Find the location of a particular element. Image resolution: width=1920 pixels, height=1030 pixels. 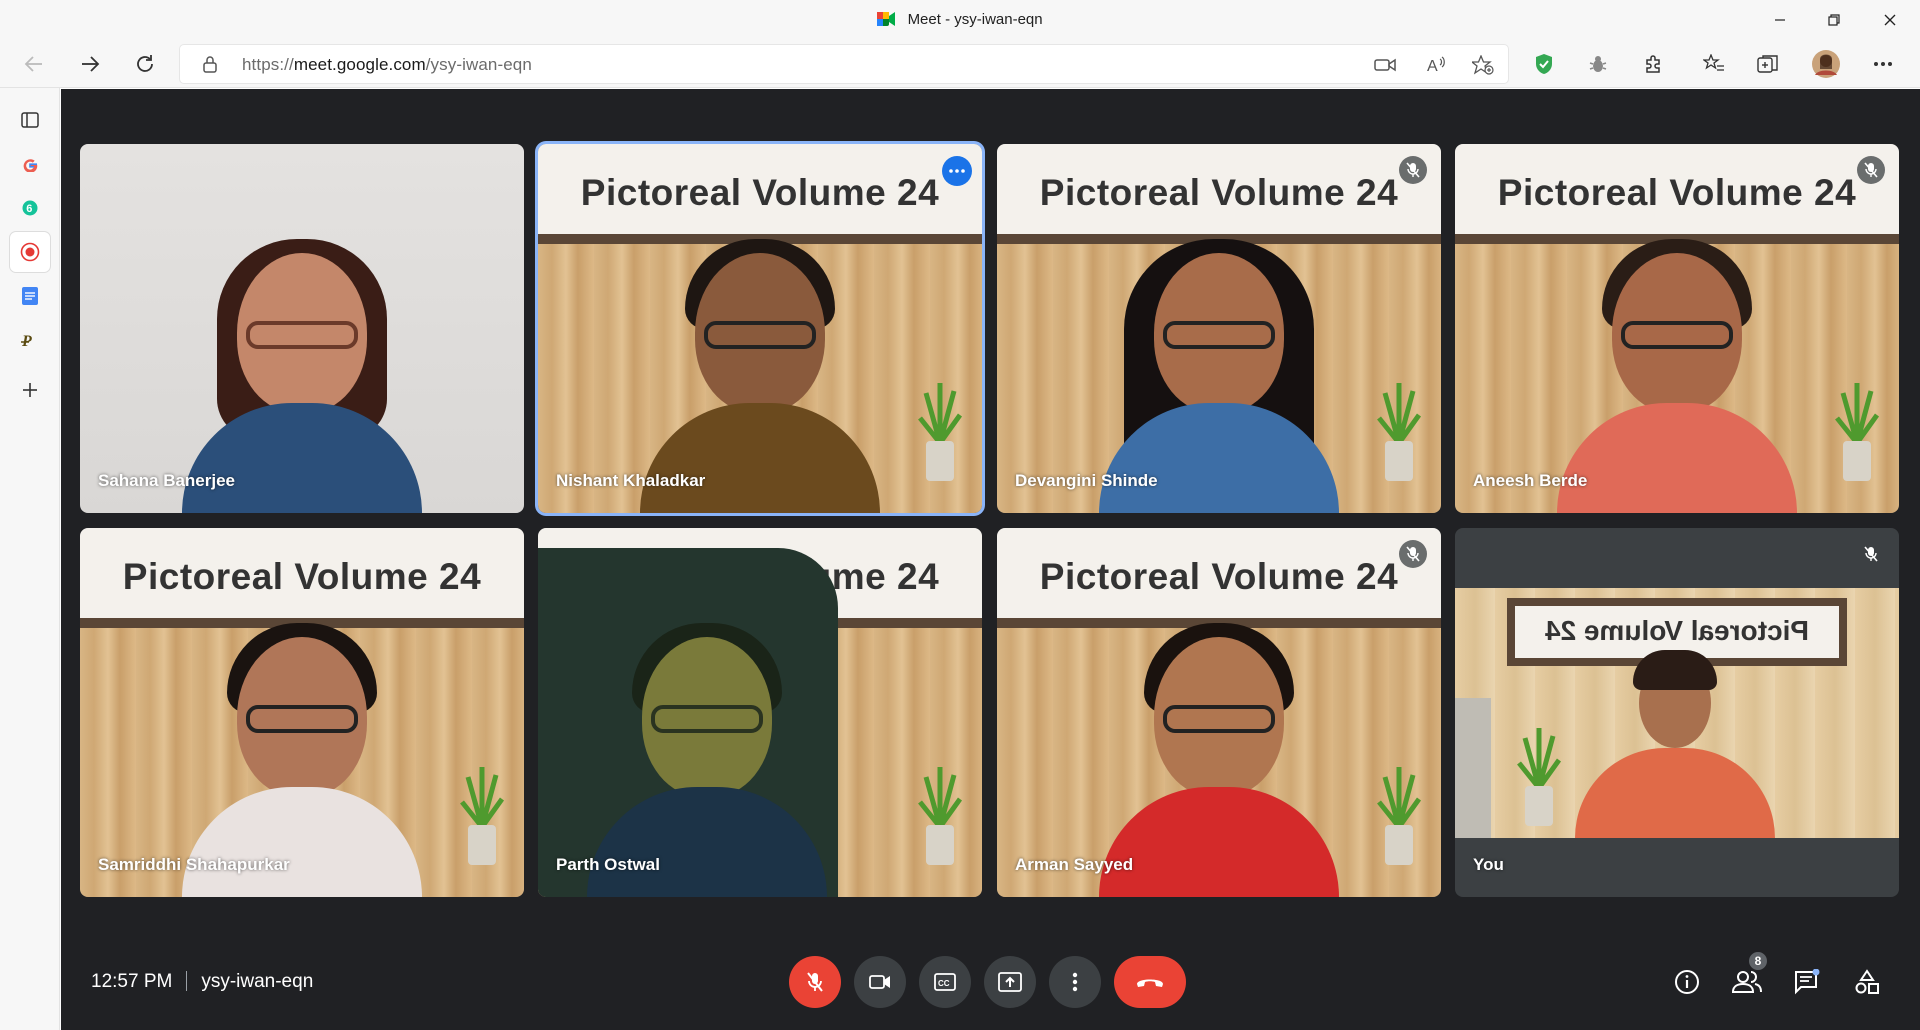

minimize-button is located at coordinates (1780, 20).